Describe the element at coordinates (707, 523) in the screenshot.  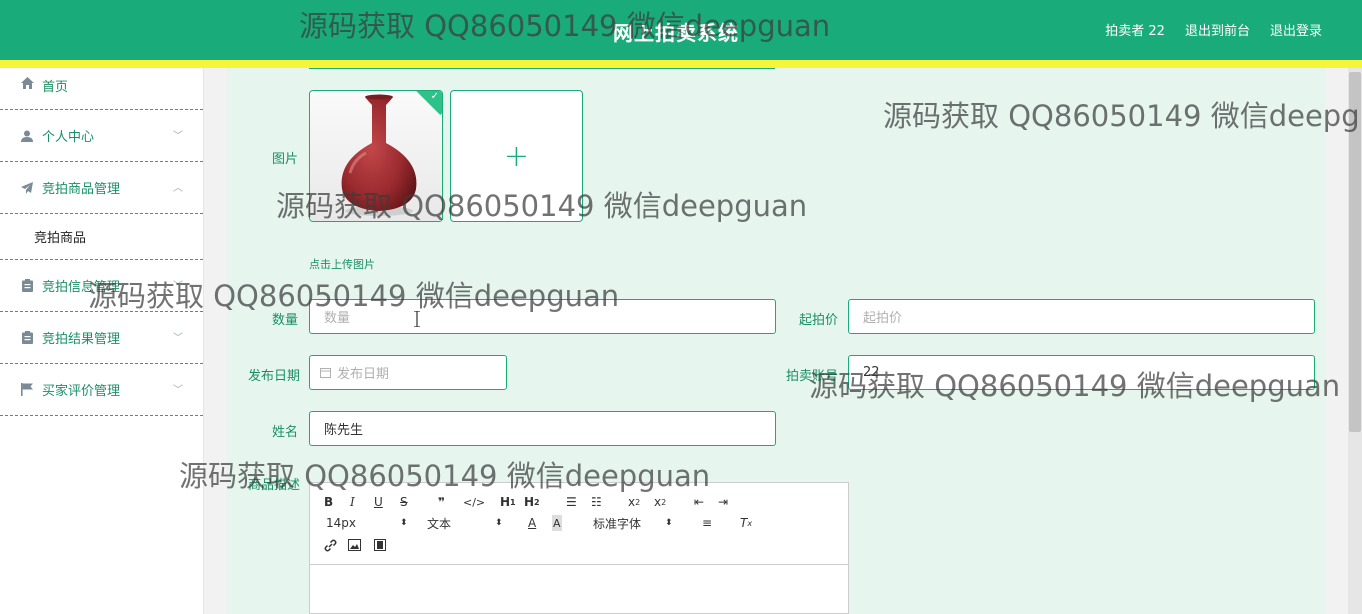
I see `align-icon: ≡` at that location.